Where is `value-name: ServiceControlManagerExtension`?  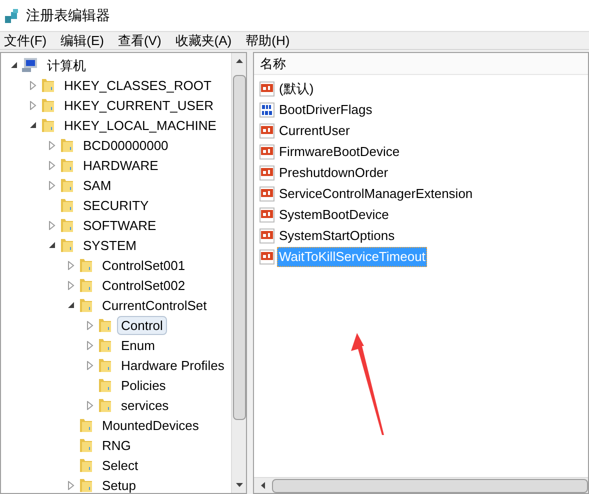 value-name: ServiceControlManagerExtension is located at coordinates (376, 194).